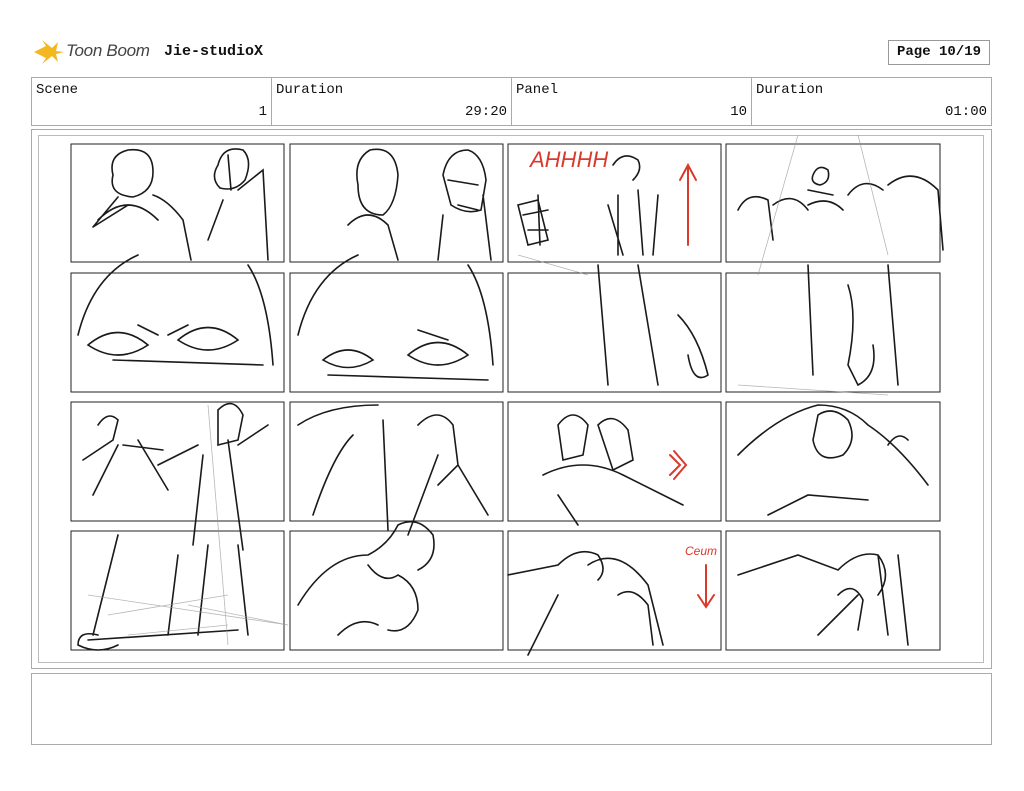 The height and width of the screenshot is (791, 1024). Describe the element at coordinates (392, 101) in the screenshot. I see `scene-duration-cell: Duration 29:20` at that location.